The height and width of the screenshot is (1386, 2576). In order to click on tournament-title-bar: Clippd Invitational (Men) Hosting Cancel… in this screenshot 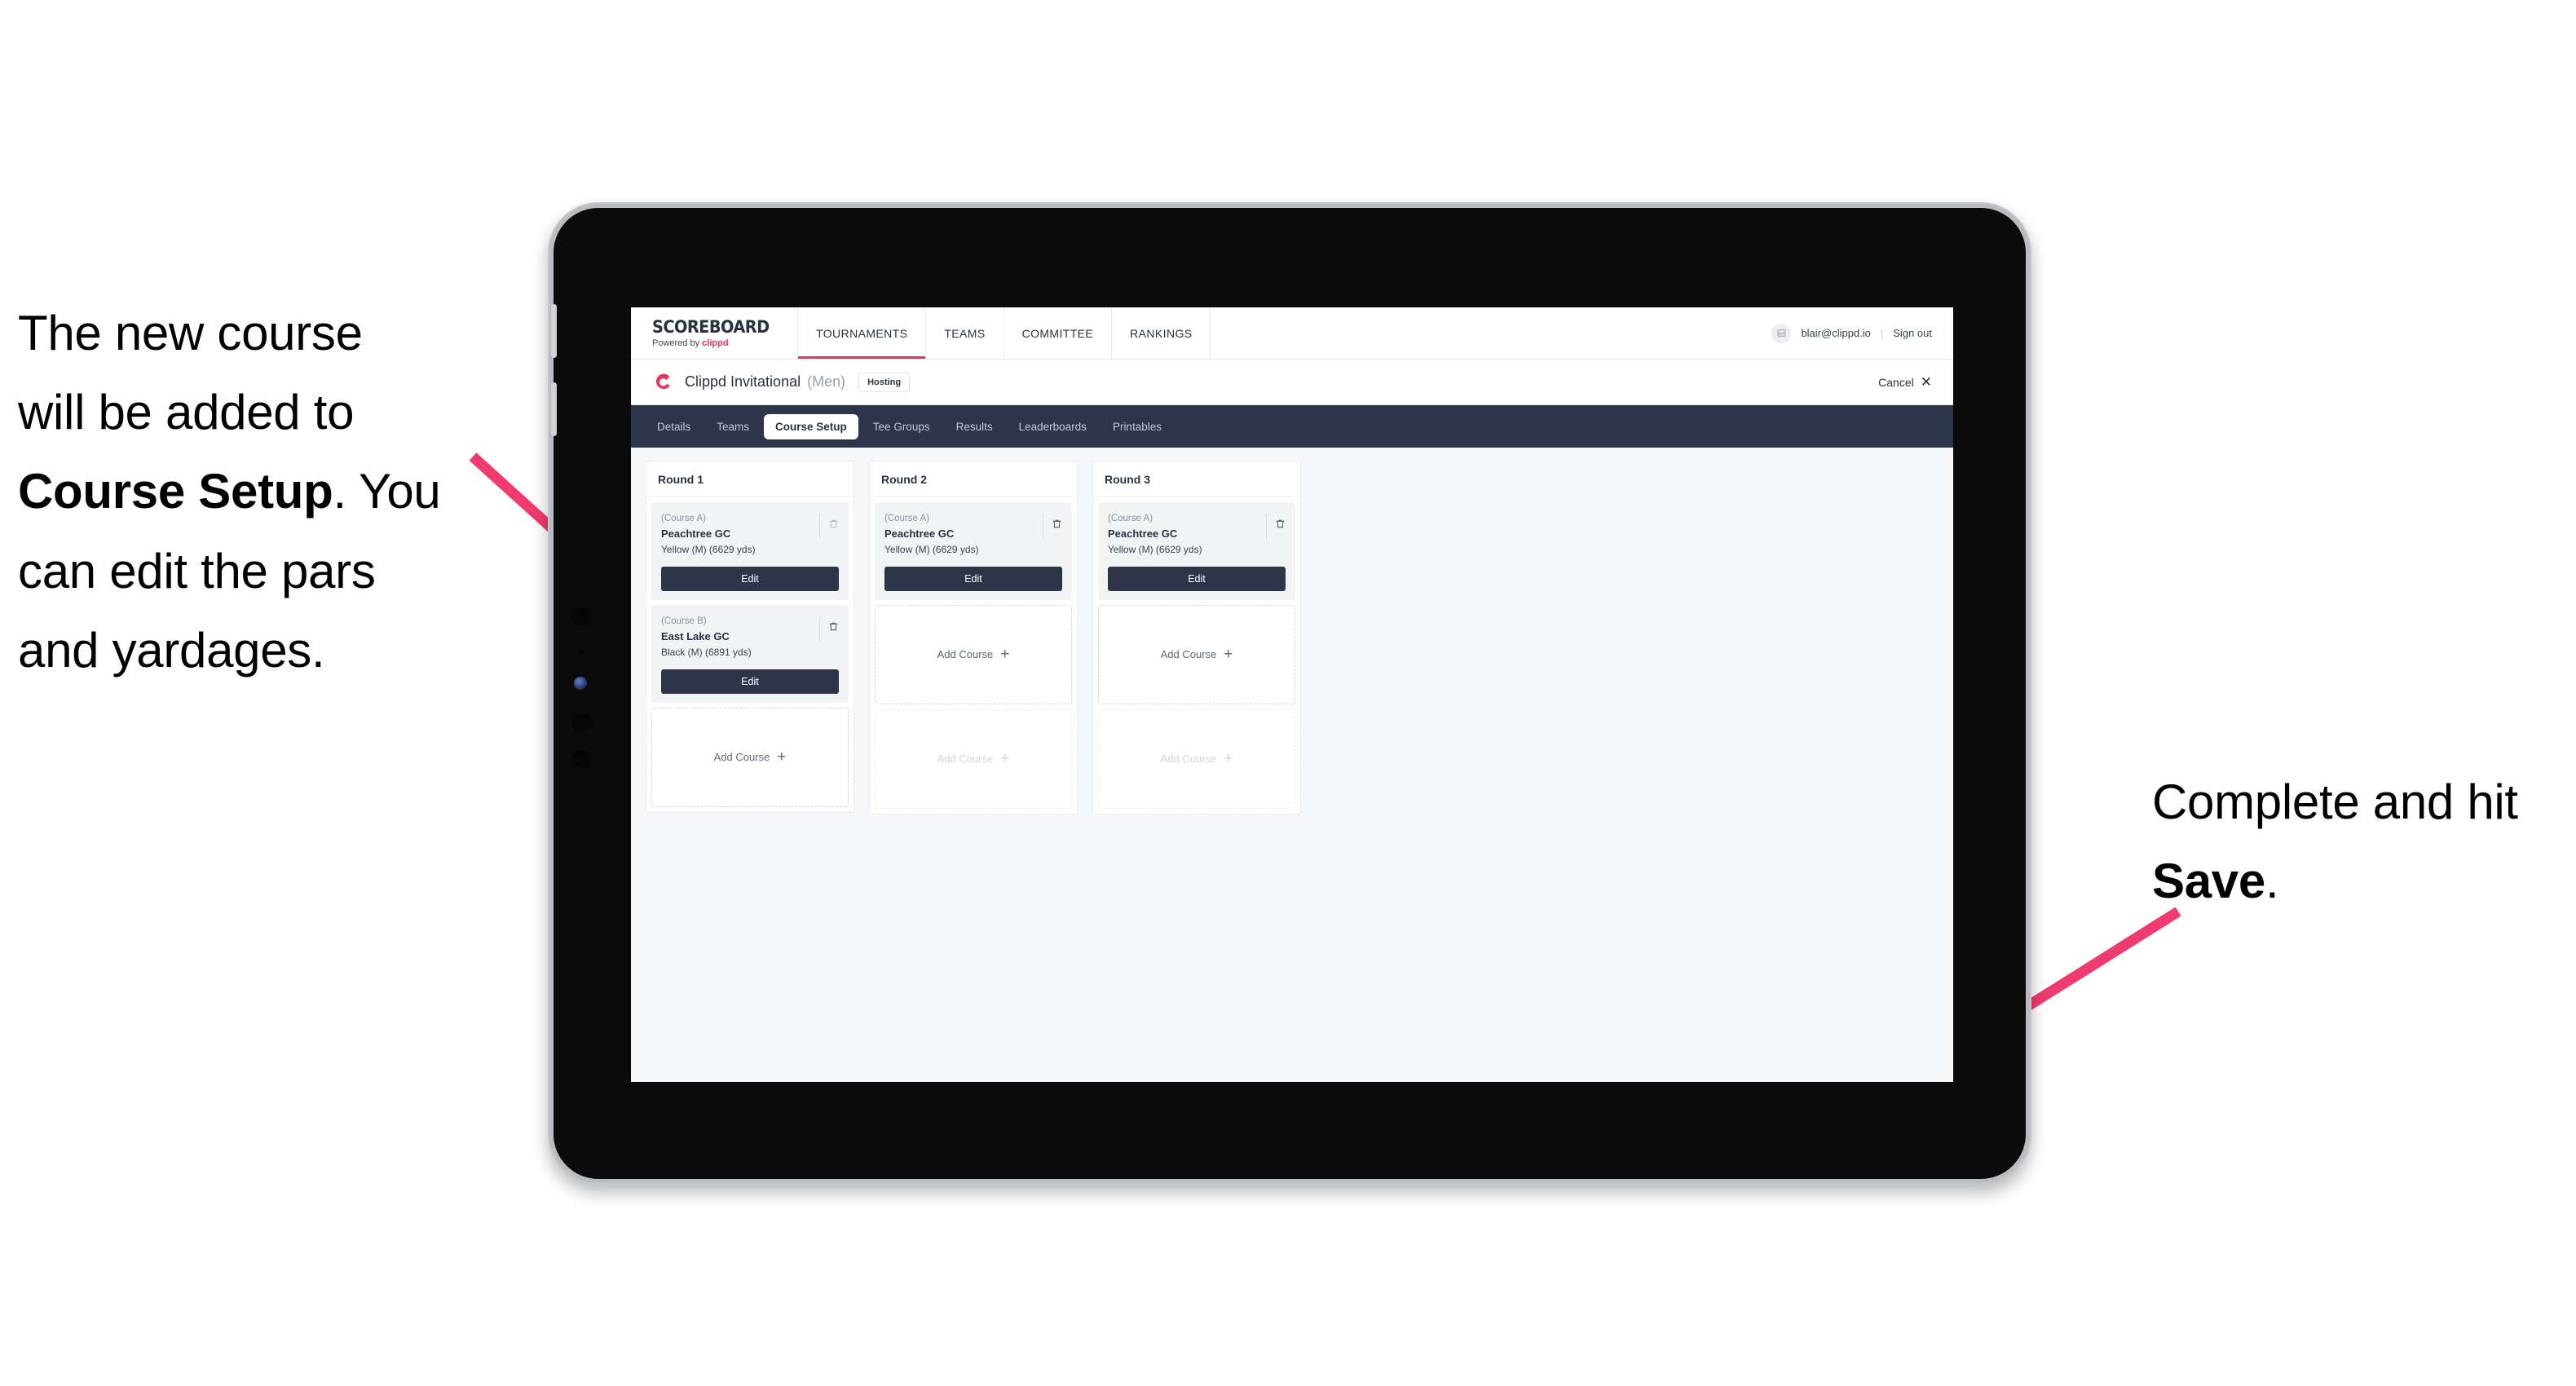, I will do `click(1292, 383)`.